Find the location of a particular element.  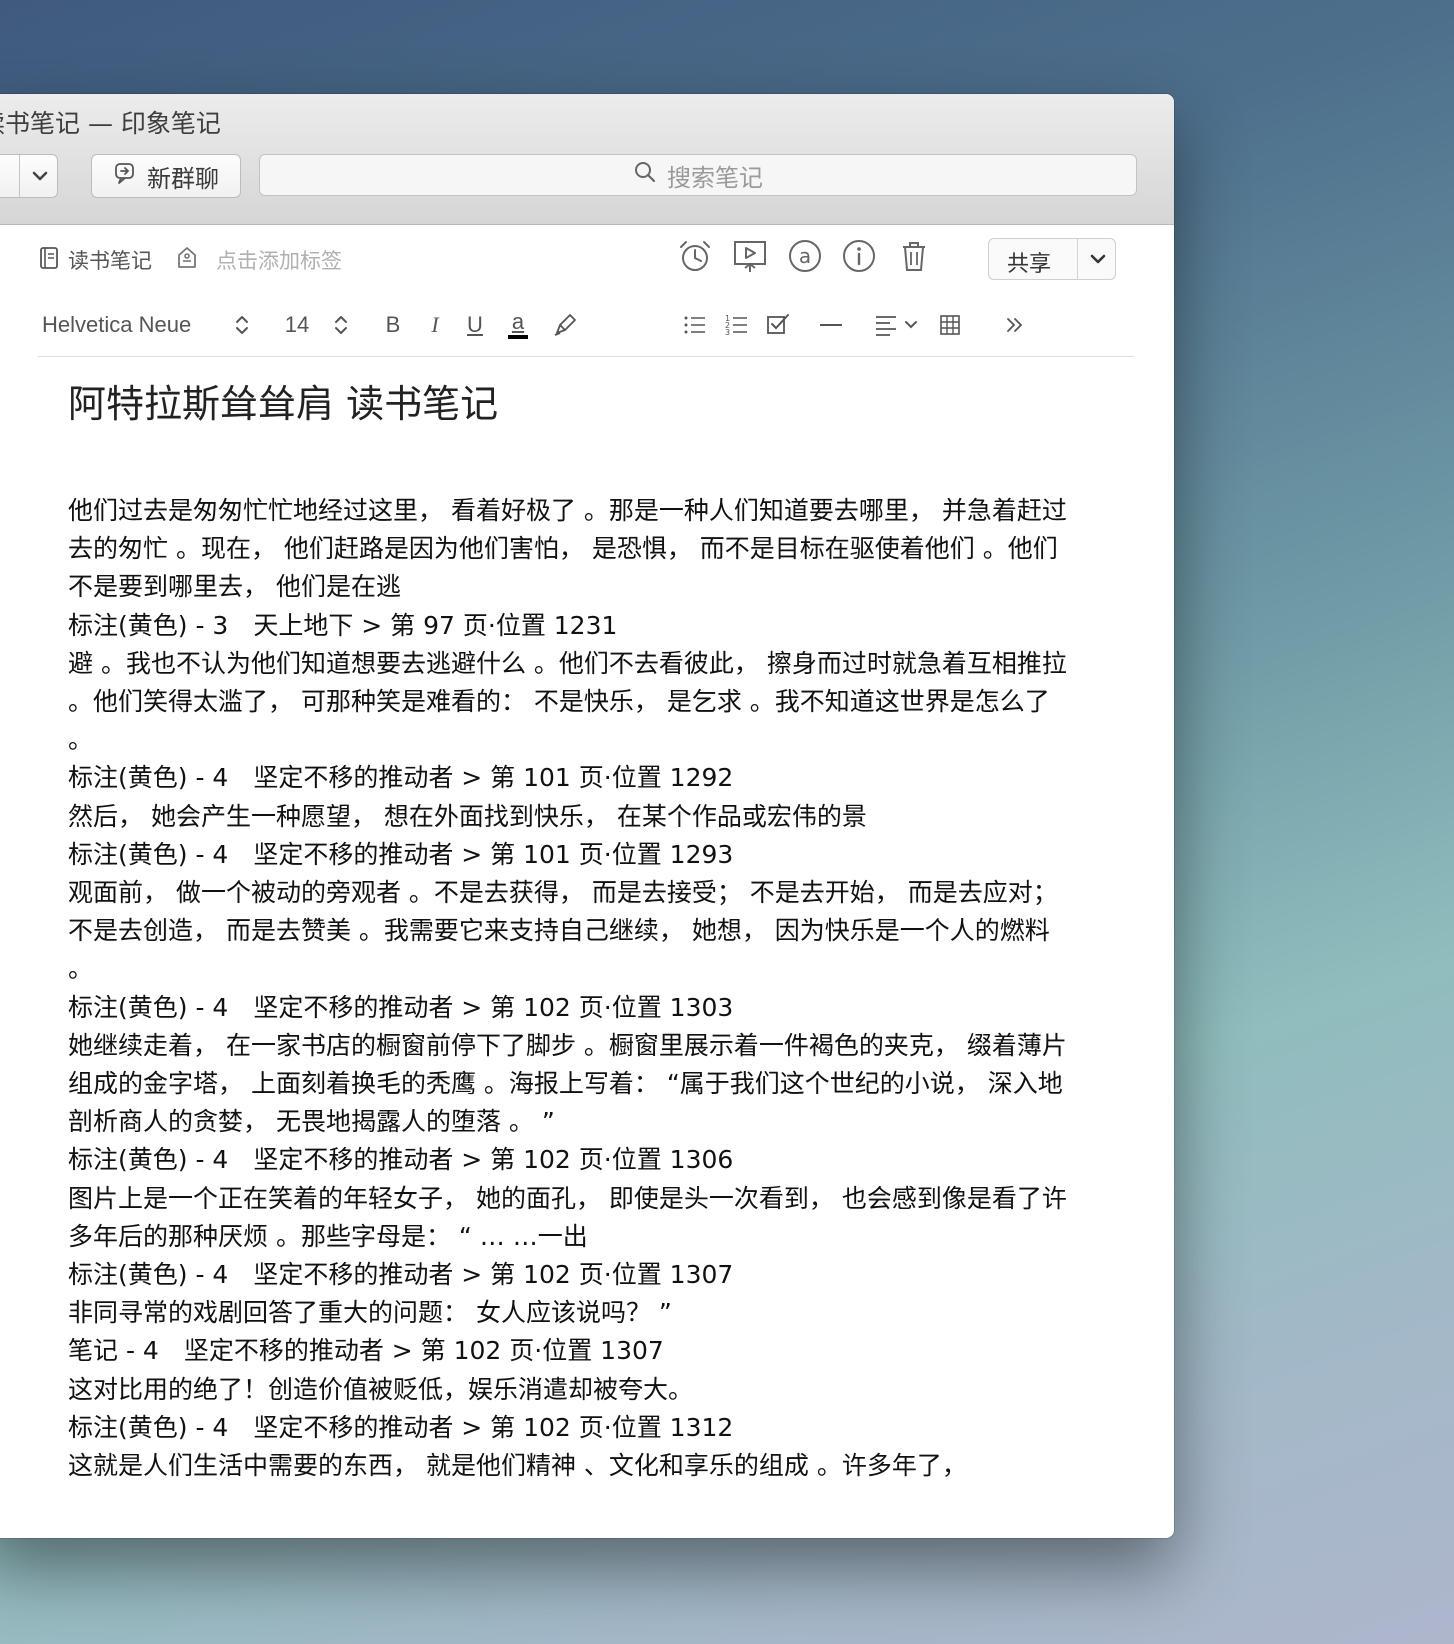

svg-text: 3 is located at coordinates (727, 332).